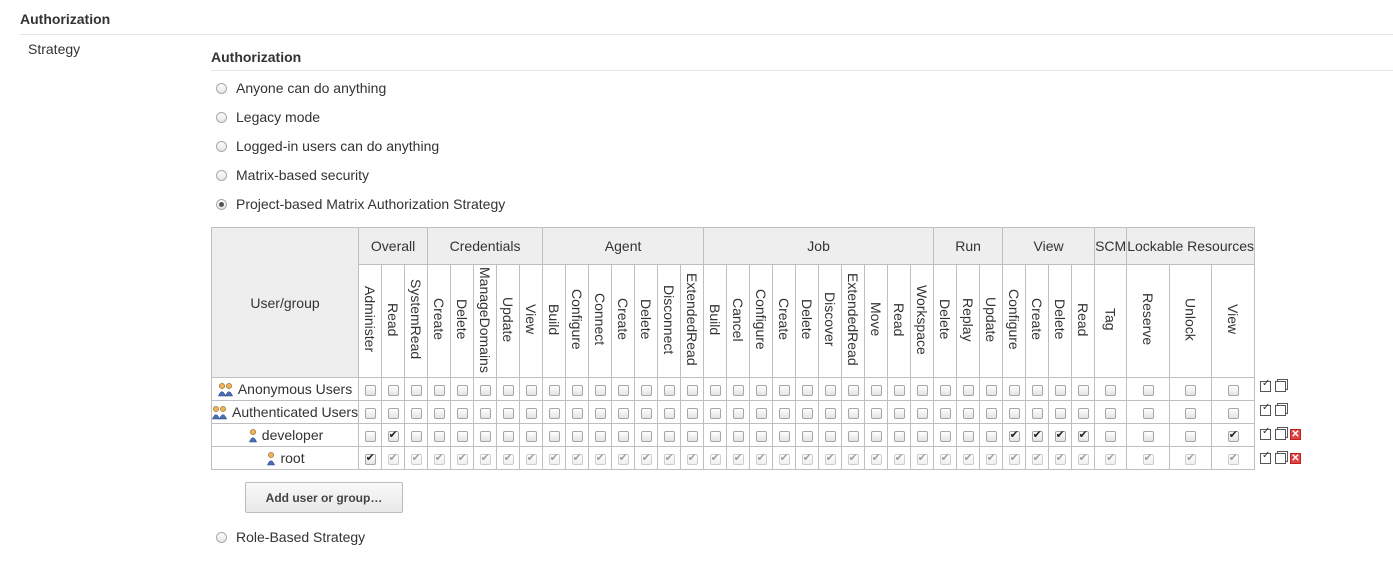  What do you see at coordinates (1295, 458) in the screenshot?
I see `remove-row-icon: ✕` at bounding box center [1295, 458].